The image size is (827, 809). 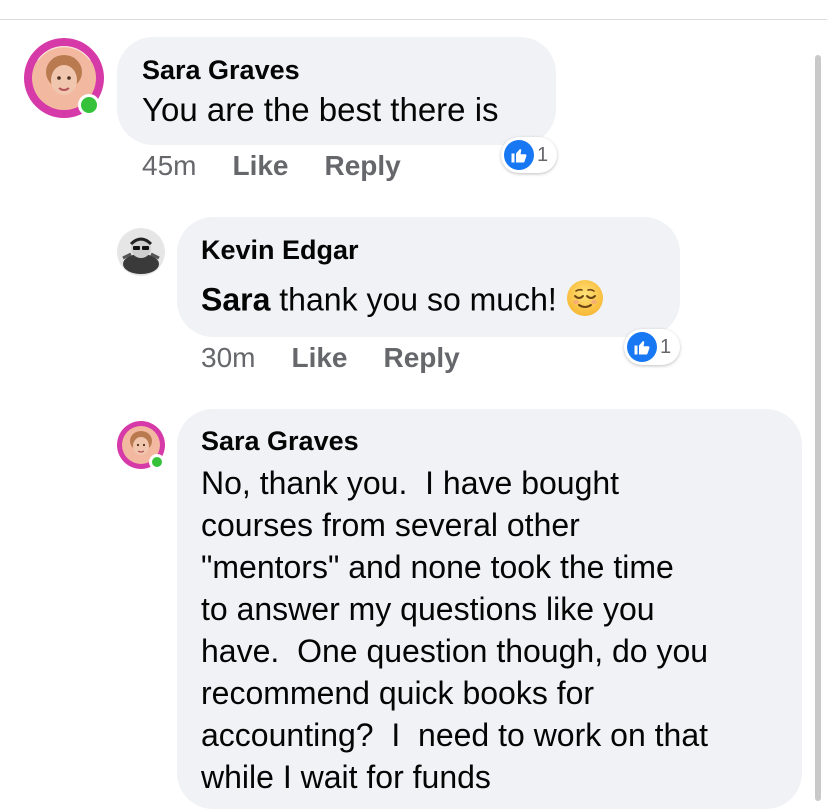 I want to click on comment-text-line: courses from several other, so click(x=390, y=525).